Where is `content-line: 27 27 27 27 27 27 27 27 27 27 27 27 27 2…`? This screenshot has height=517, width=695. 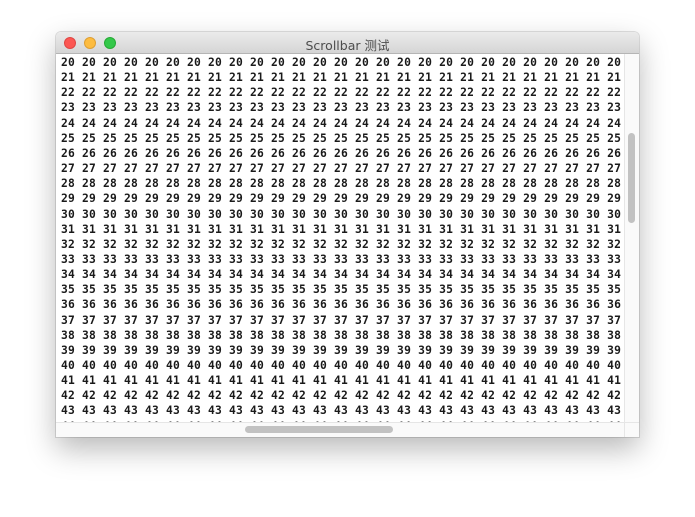
content-line: 27 27 27 27 27 27 27 27 27 27 27 27 27 2… is located at coordinates (342, 169).